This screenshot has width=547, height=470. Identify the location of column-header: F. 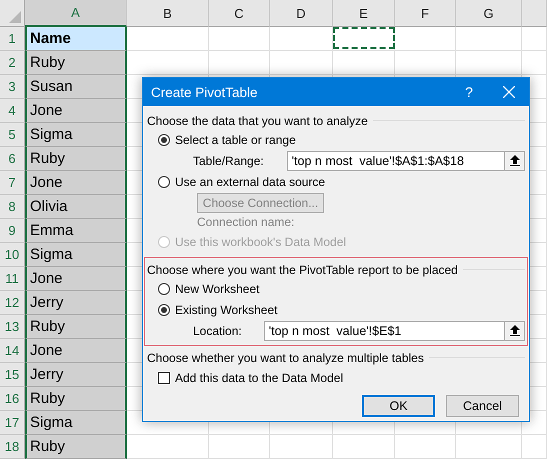
(425, 13).